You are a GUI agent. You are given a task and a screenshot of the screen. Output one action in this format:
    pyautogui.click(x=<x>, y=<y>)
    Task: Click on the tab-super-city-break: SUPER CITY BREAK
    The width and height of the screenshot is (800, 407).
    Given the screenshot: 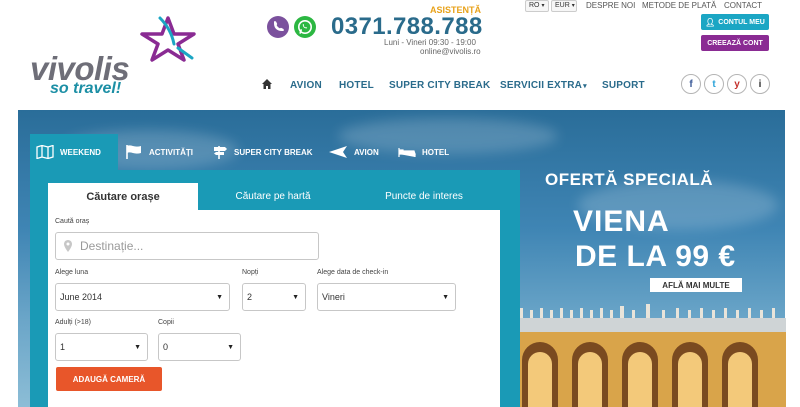 What is the action you would take?
    pyautogui.click(x=262, y=152)
    